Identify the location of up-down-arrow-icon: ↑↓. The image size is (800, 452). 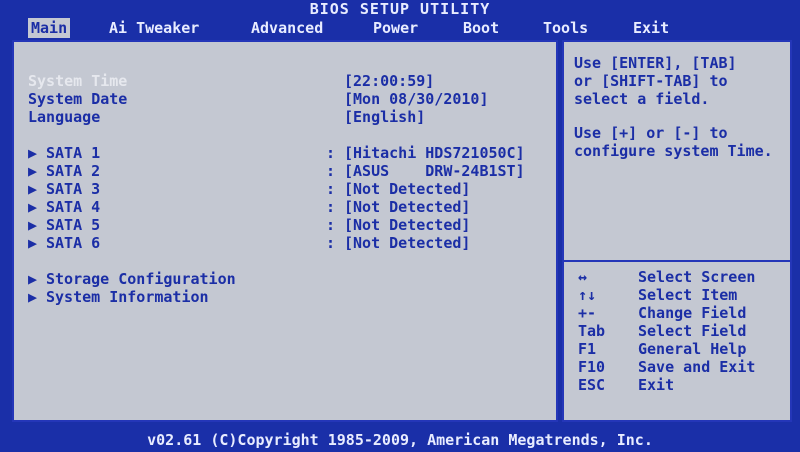
(587, 295).